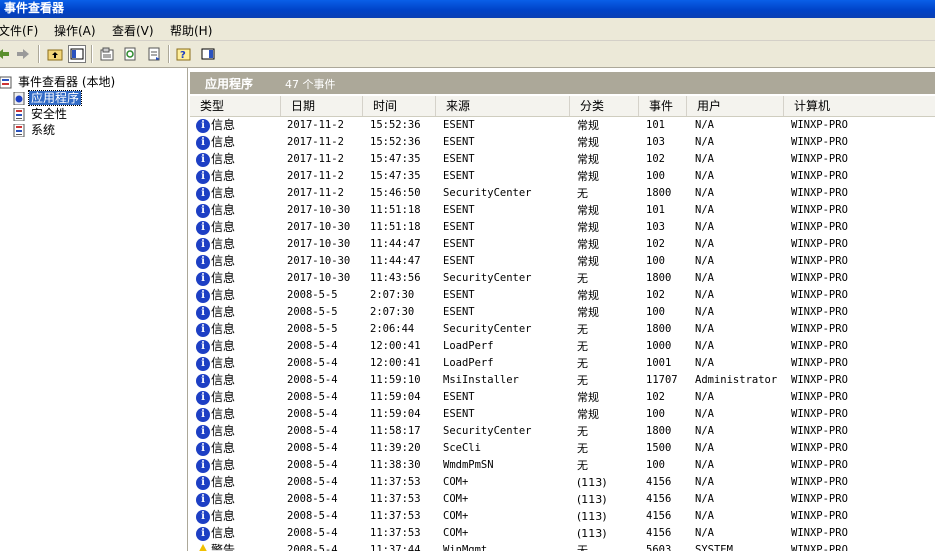 This screenshot has height=551, width=935. What do you see at coordinates (322, 106) in the screenshot?
I see `column-header-date: 日期` at bounding box center [322, 106].